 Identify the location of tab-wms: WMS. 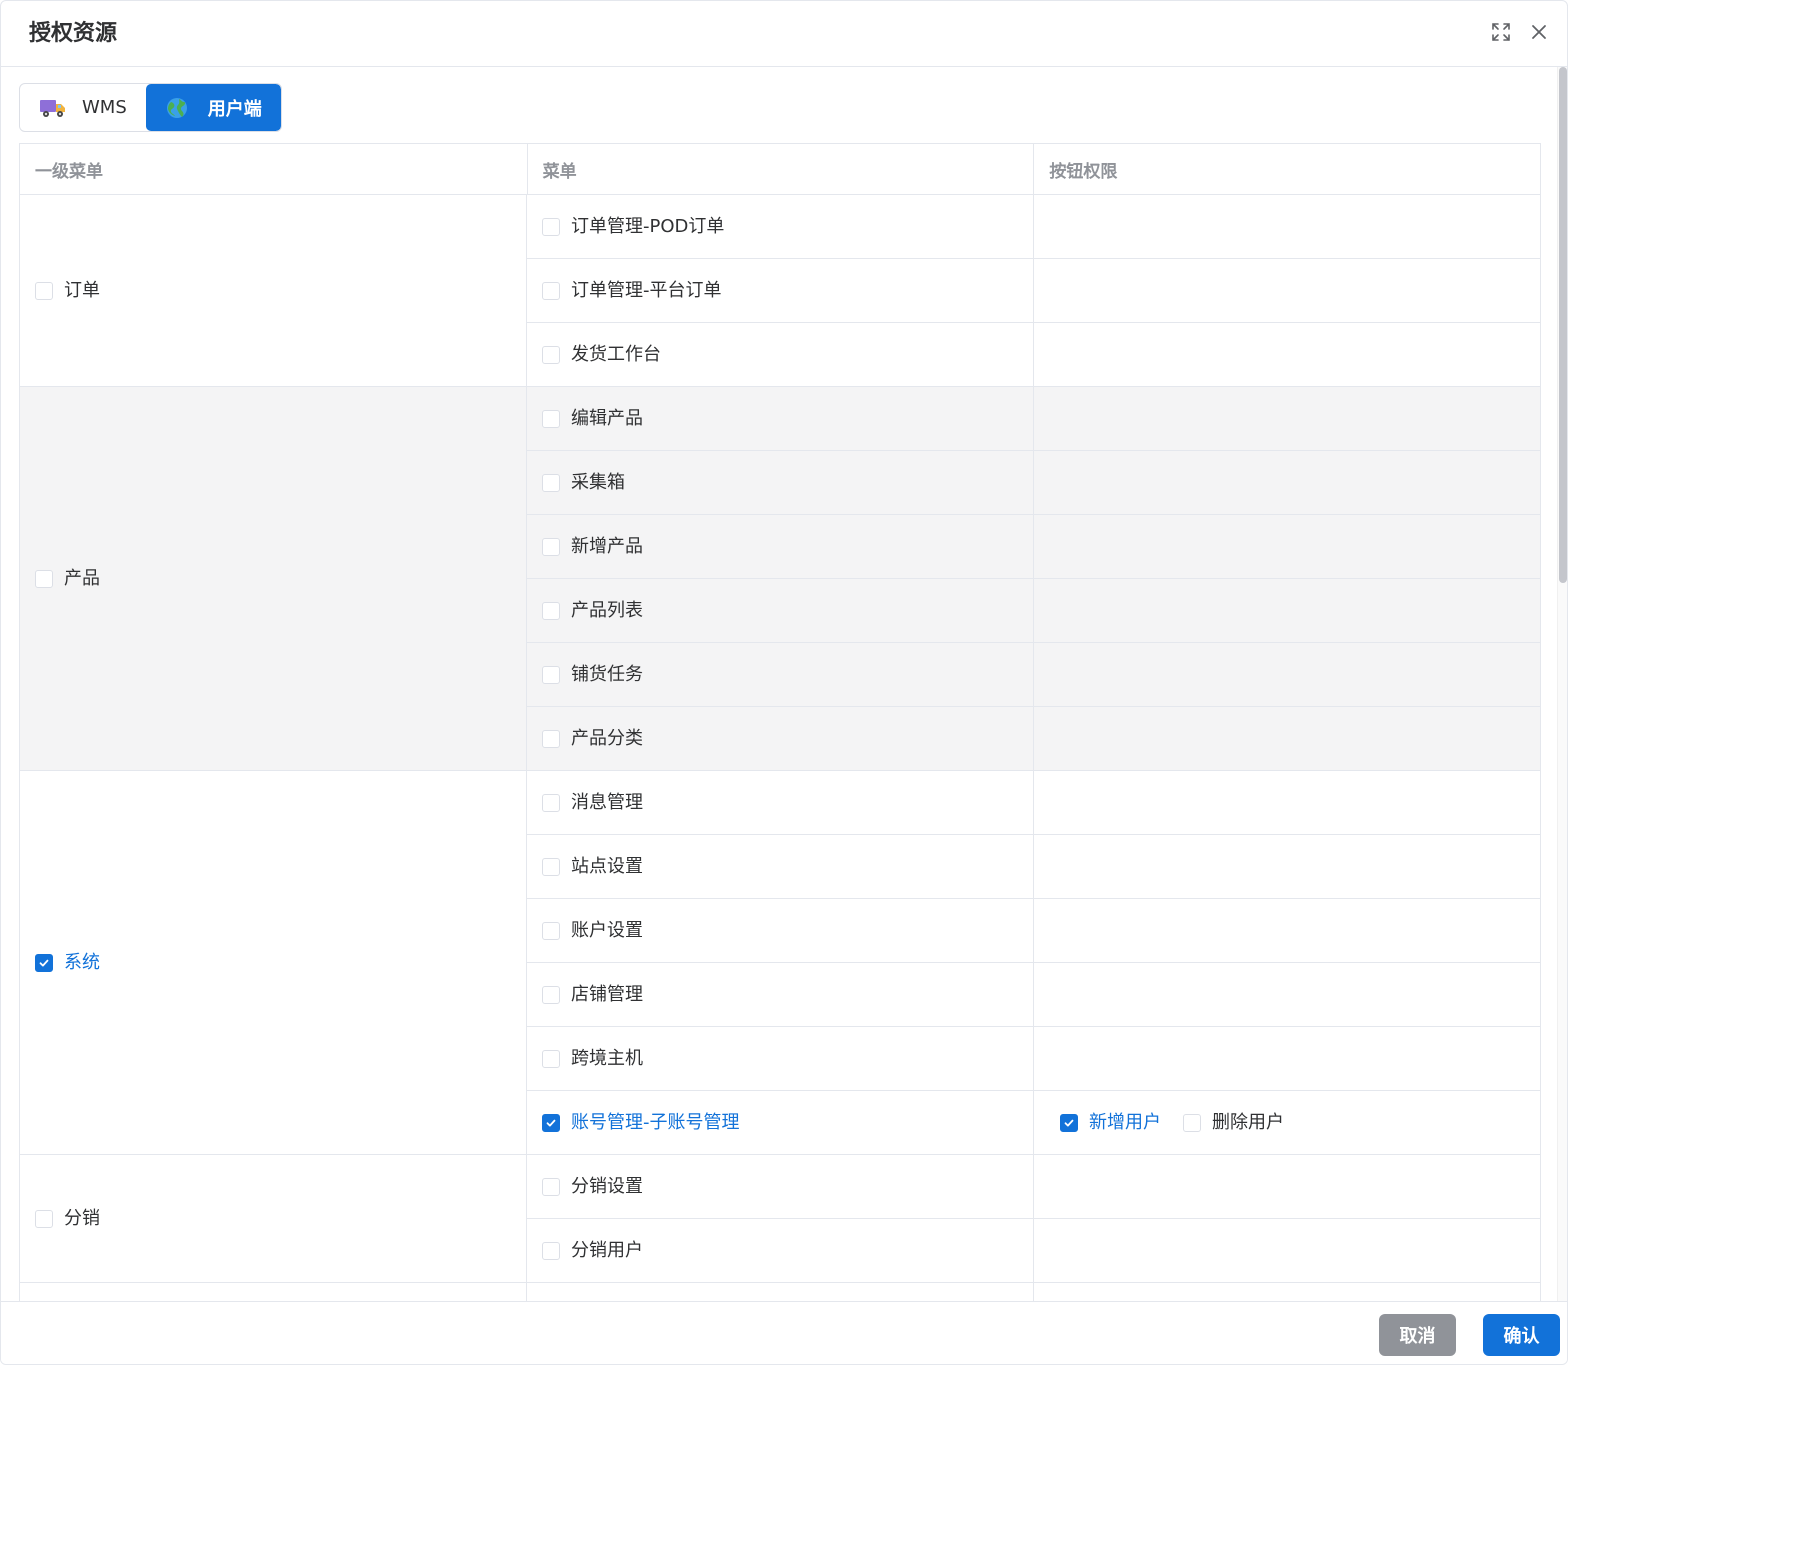
(83, 107).